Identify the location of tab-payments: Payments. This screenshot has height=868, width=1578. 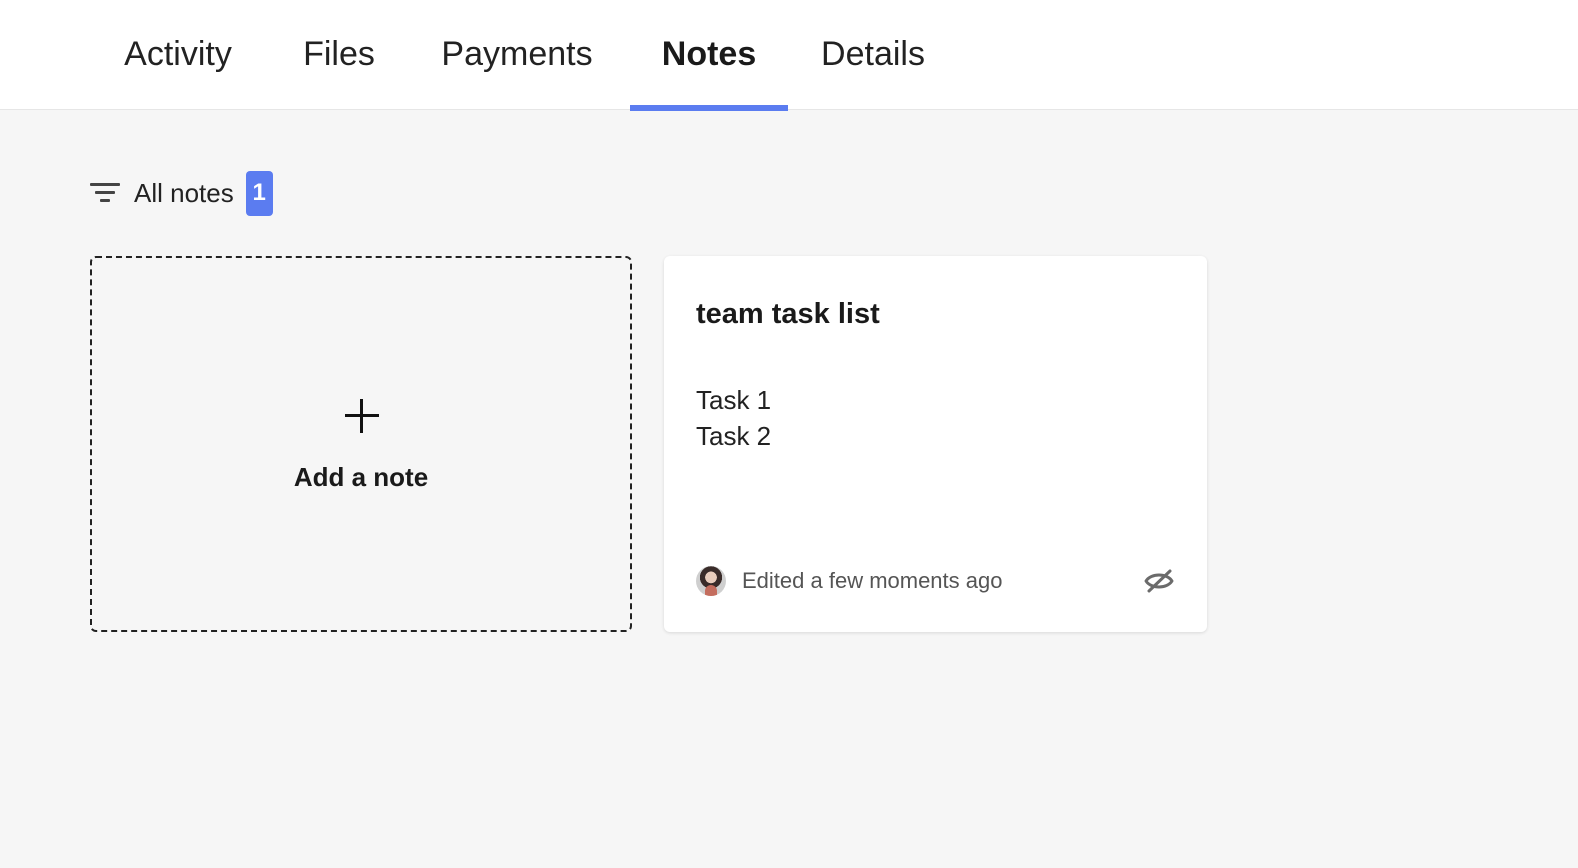
(517, 55).